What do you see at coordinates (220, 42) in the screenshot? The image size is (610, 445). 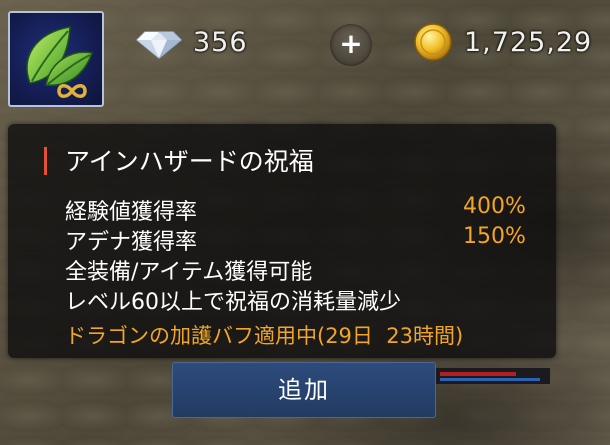 I see `gem-count: 356` at bounding box center [220, 42].